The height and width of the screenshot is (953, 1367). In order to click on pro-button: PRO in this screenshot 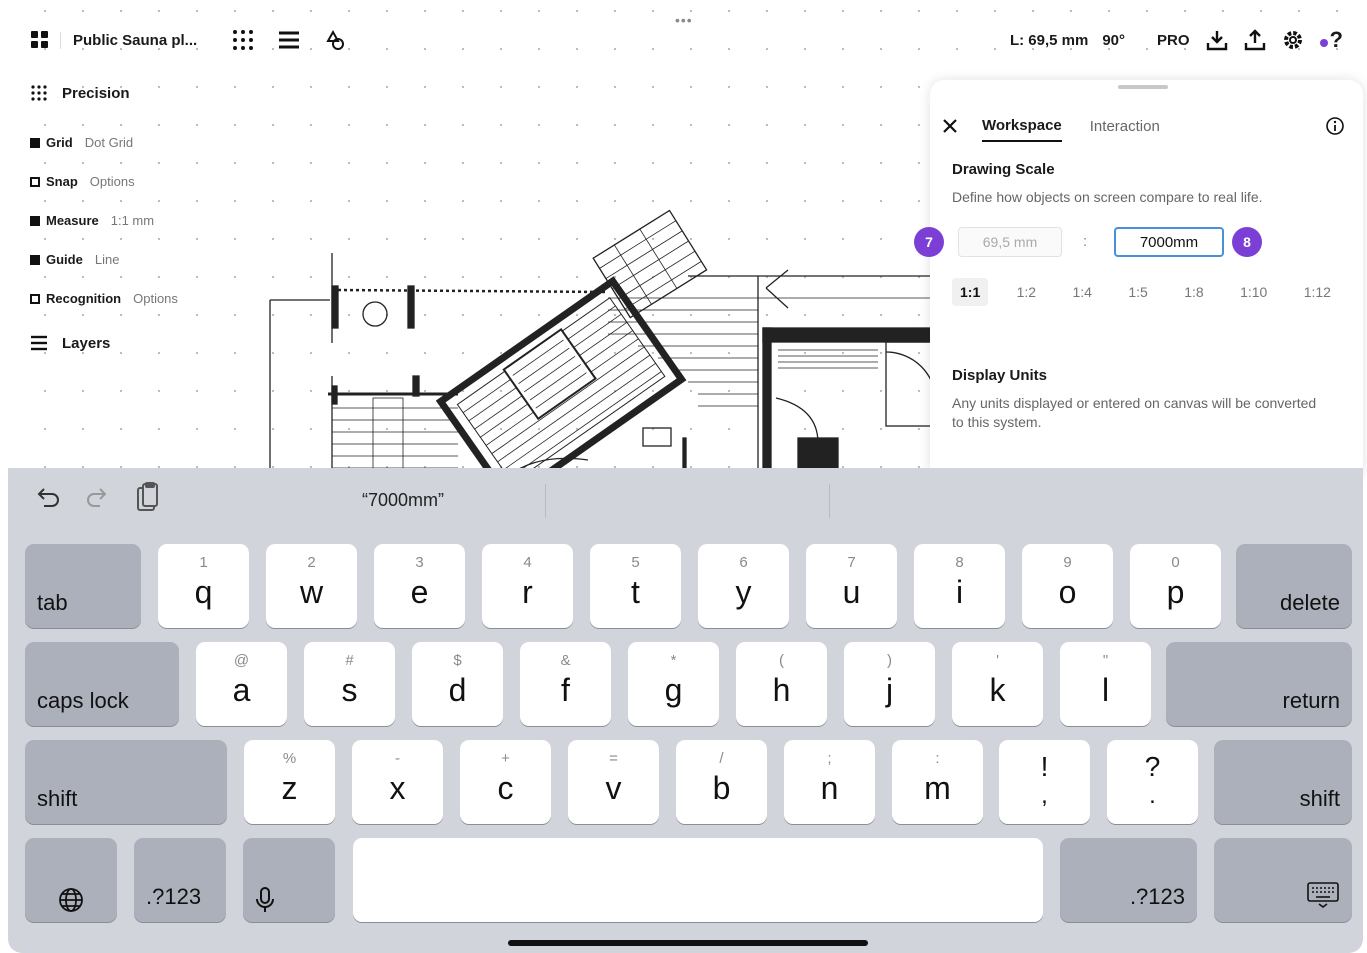, I will do `click(1173, 40)`.